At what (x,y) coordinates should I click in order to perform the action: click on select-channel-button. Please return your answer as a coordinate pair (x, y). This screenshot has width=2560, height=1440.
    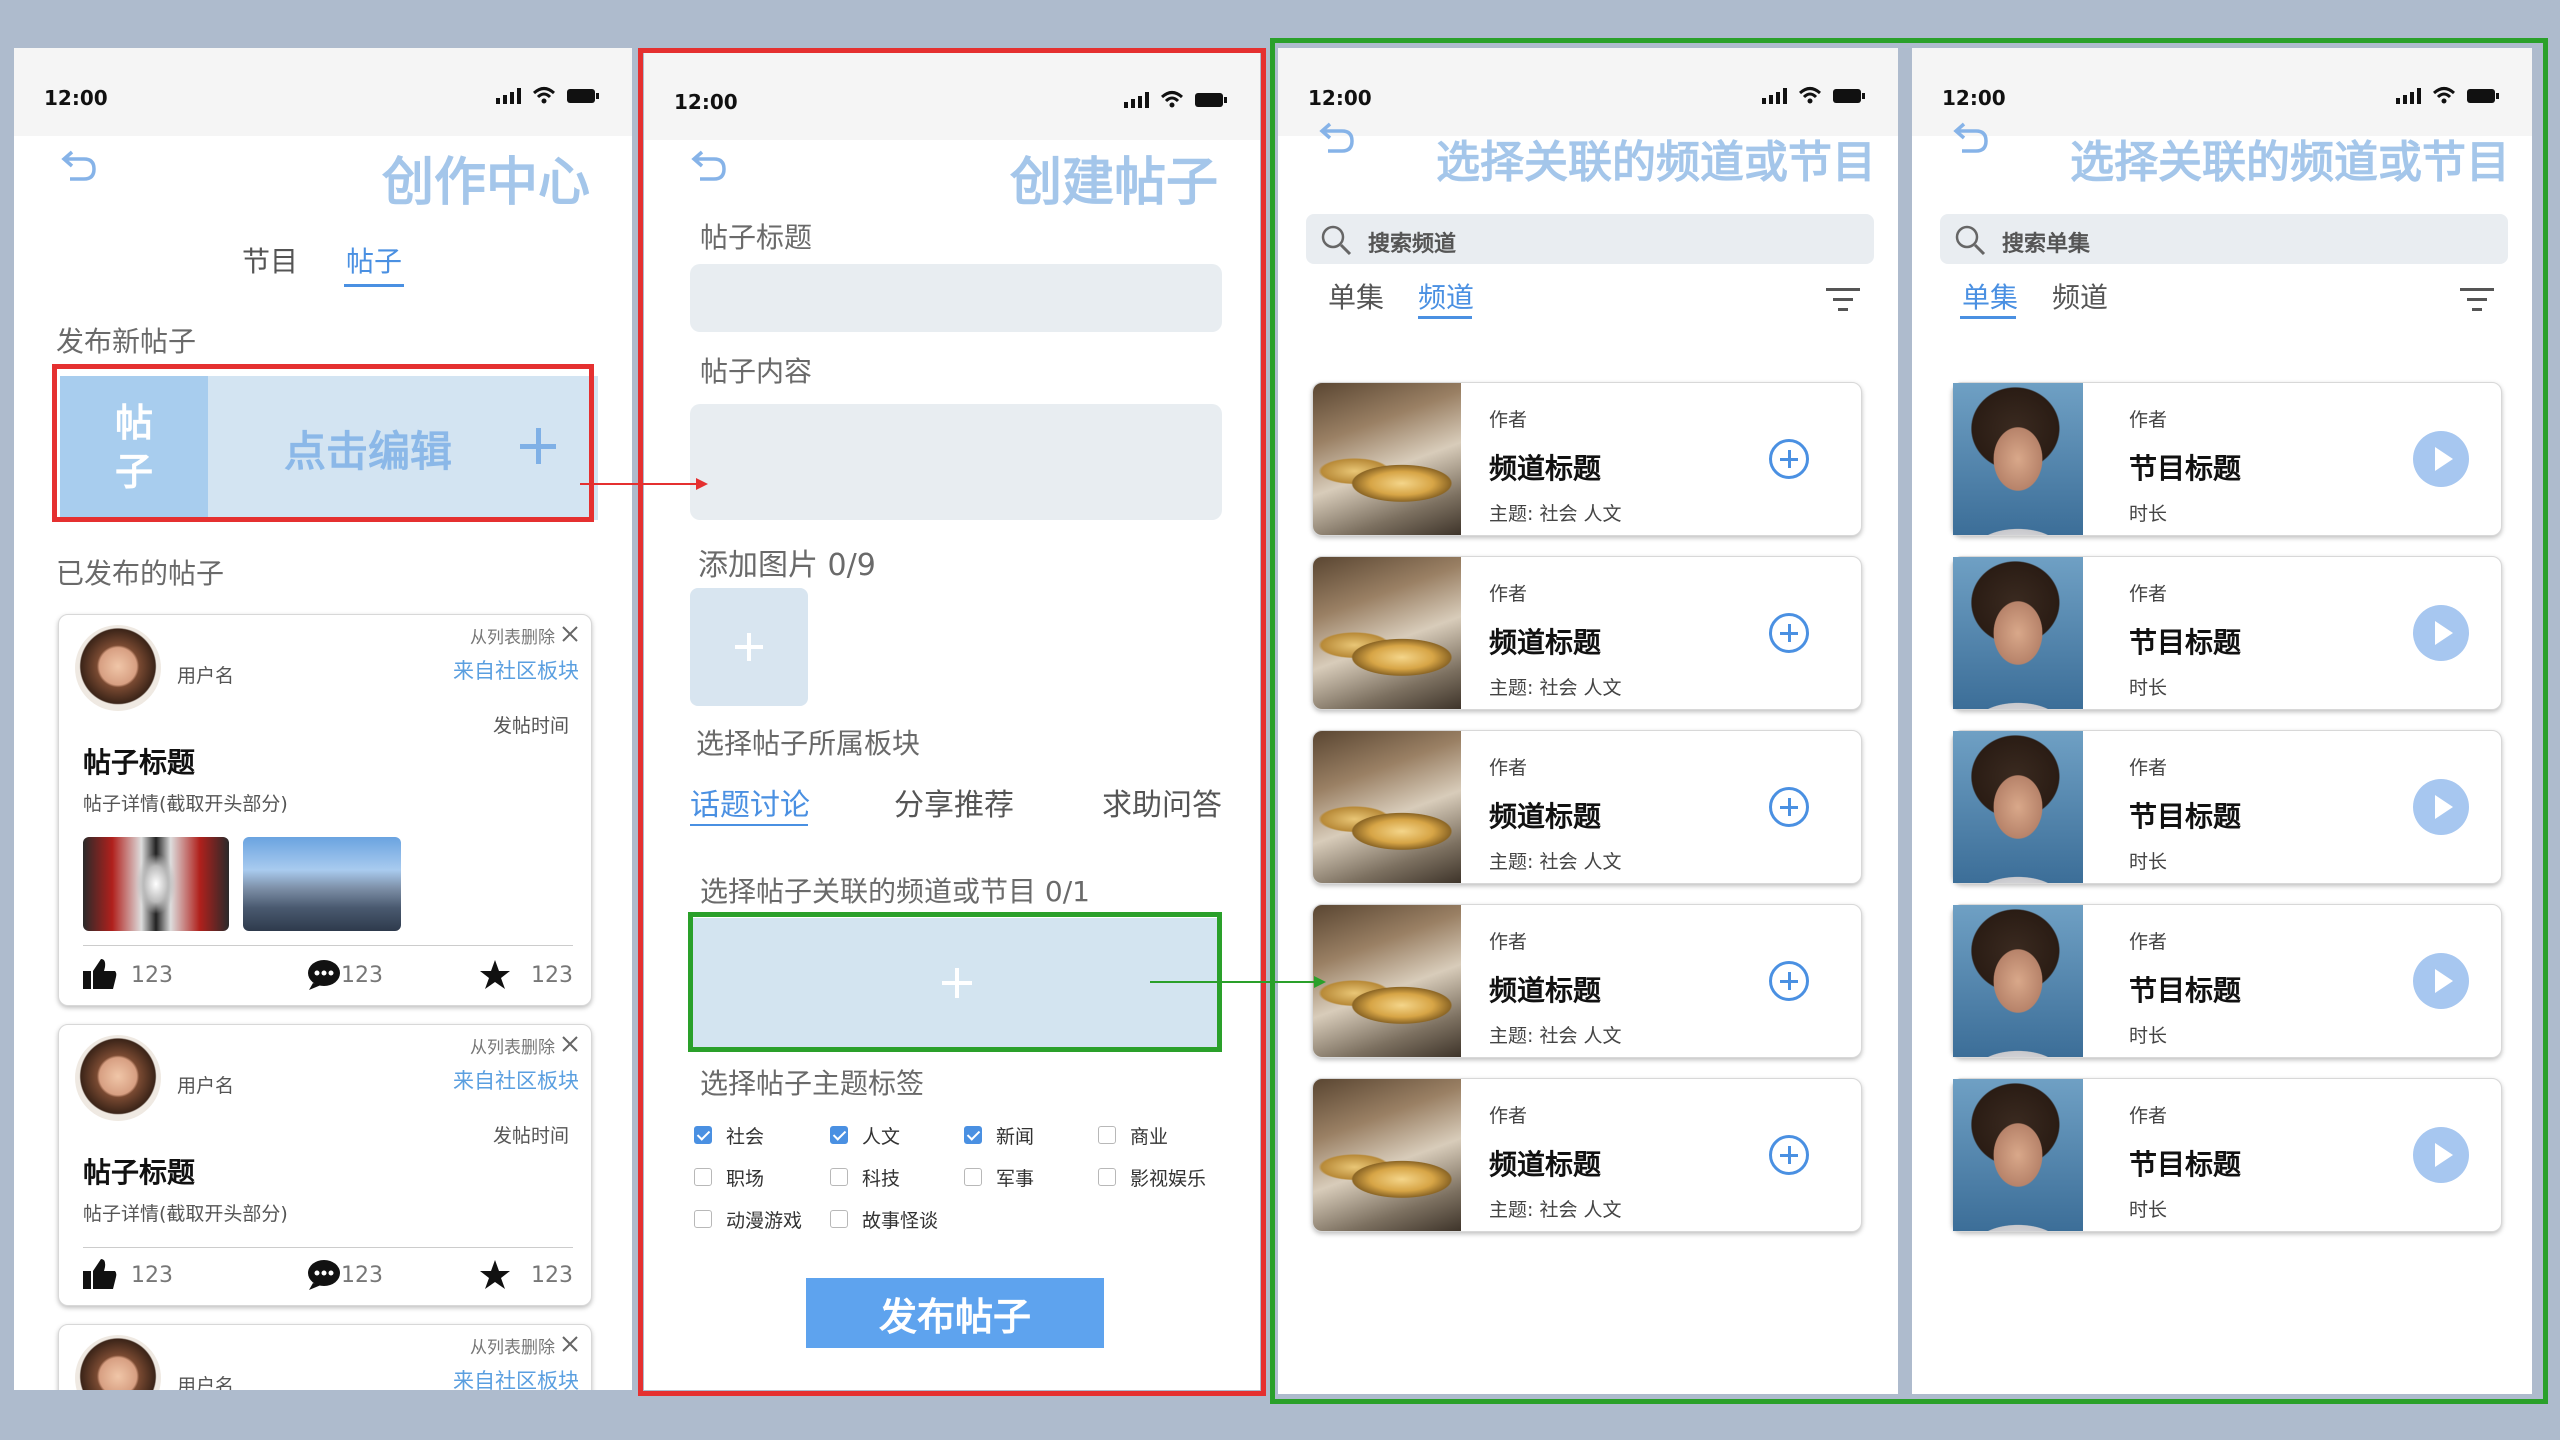
    Looking at the image, I should click on (956, 983).